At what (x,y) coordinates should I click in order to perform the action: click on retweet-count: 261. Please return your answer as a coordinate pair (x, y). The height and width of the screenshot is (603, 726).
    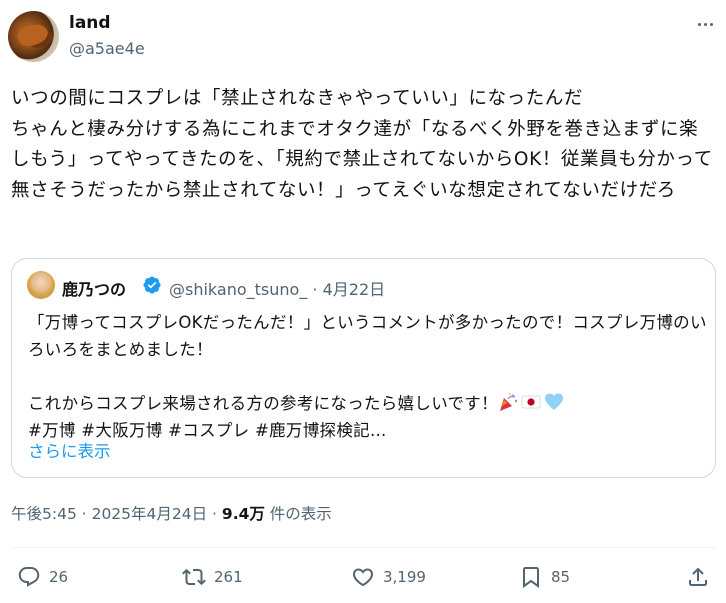
    Looking at the image, I should click on (228, 577).